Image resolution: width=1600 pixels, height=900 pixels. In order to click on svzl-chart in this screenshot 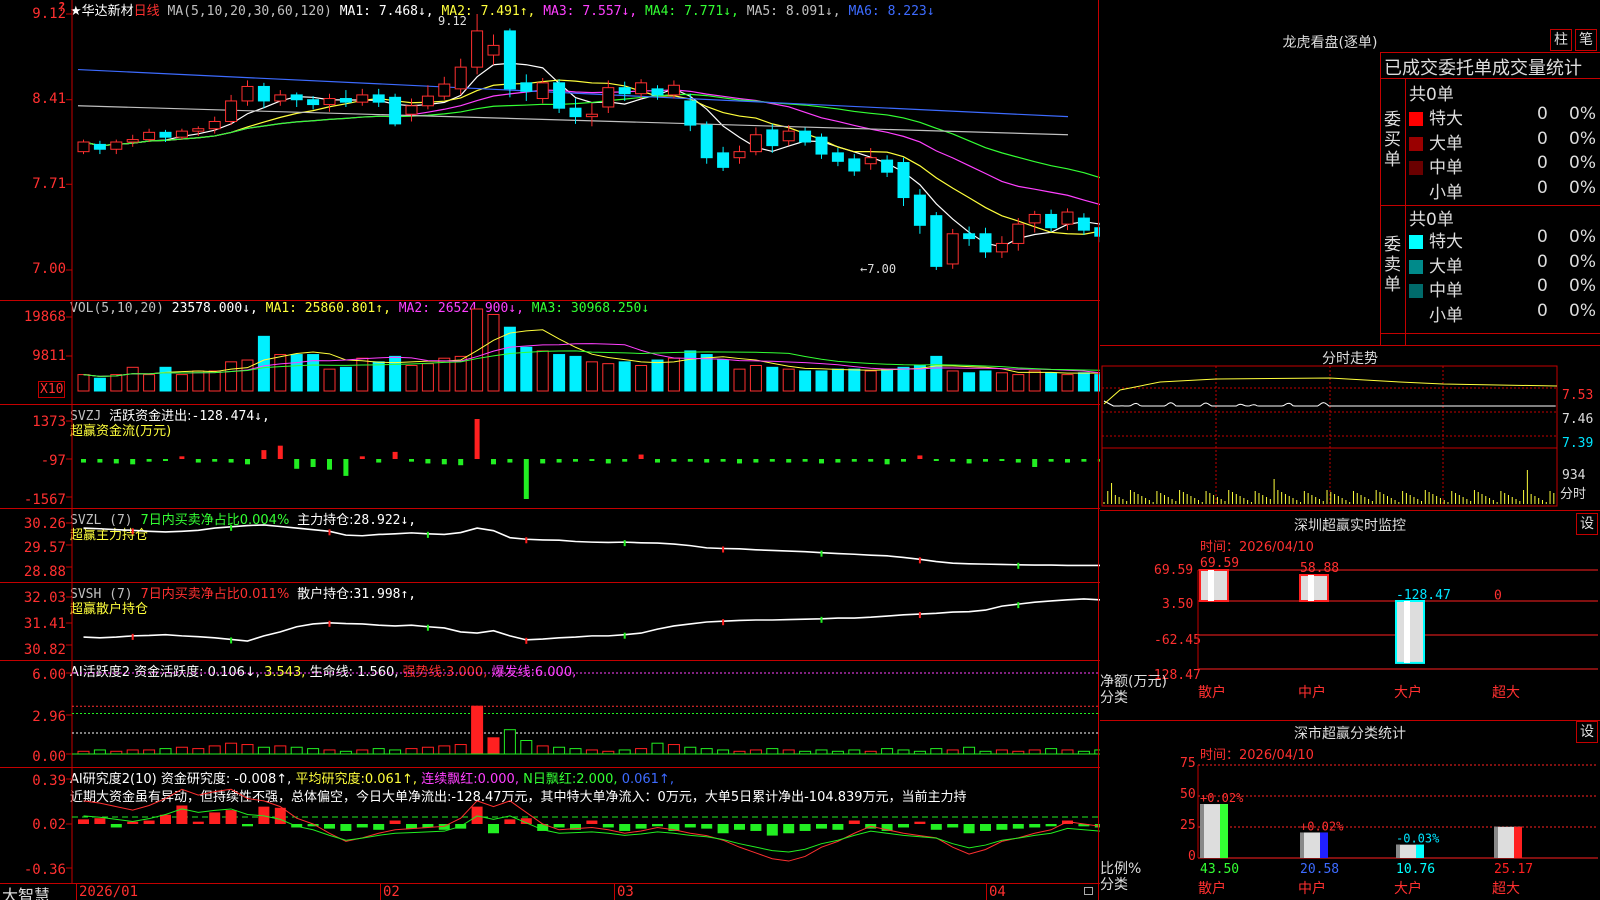, I will do `click(583, 546)`.